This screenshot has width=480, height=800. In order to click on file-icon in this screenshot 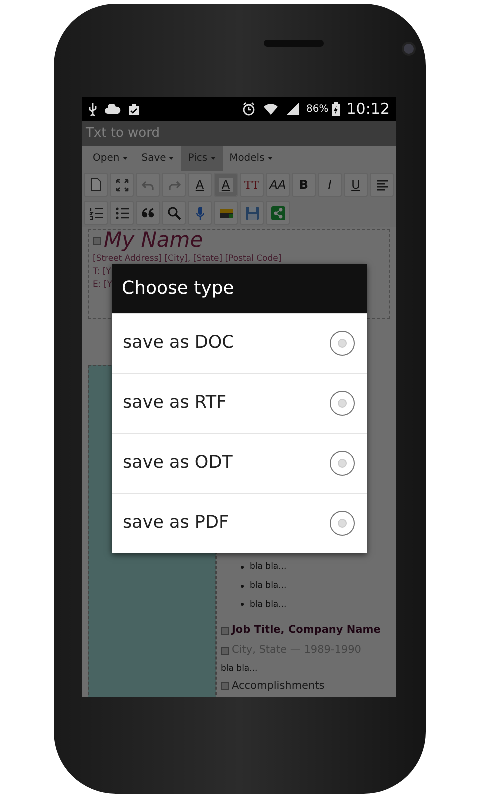, I will do `click(96, 185)`.